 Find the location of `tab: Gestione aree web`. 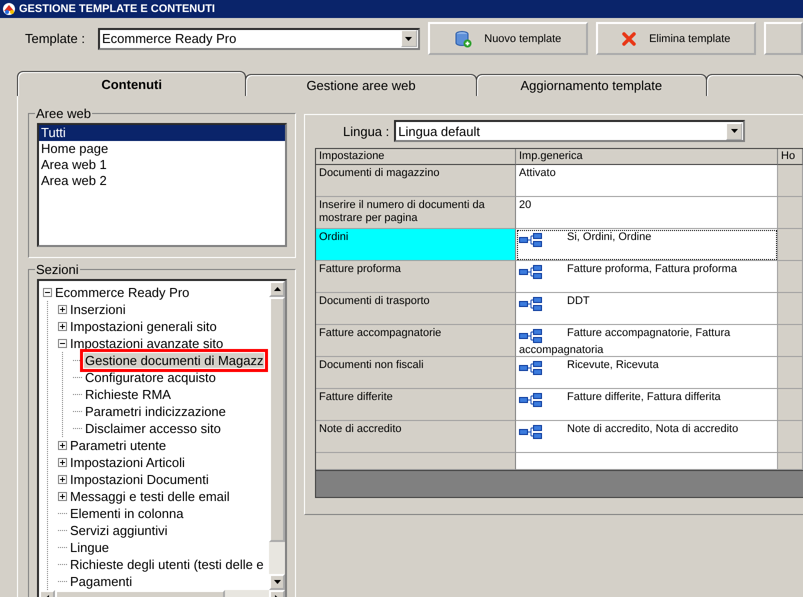

tab: Gestione aree web is located at coordinates (361, 85).